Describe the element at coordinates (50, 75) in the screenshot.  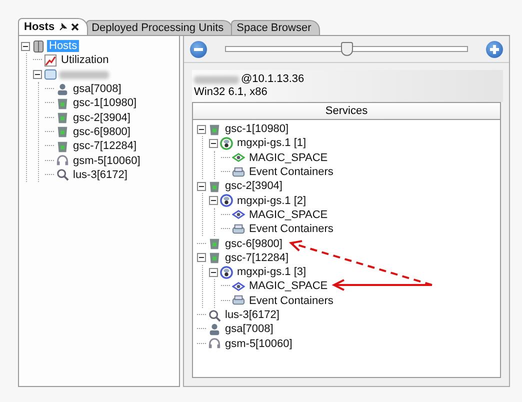
I see `computer-icon` at that location.